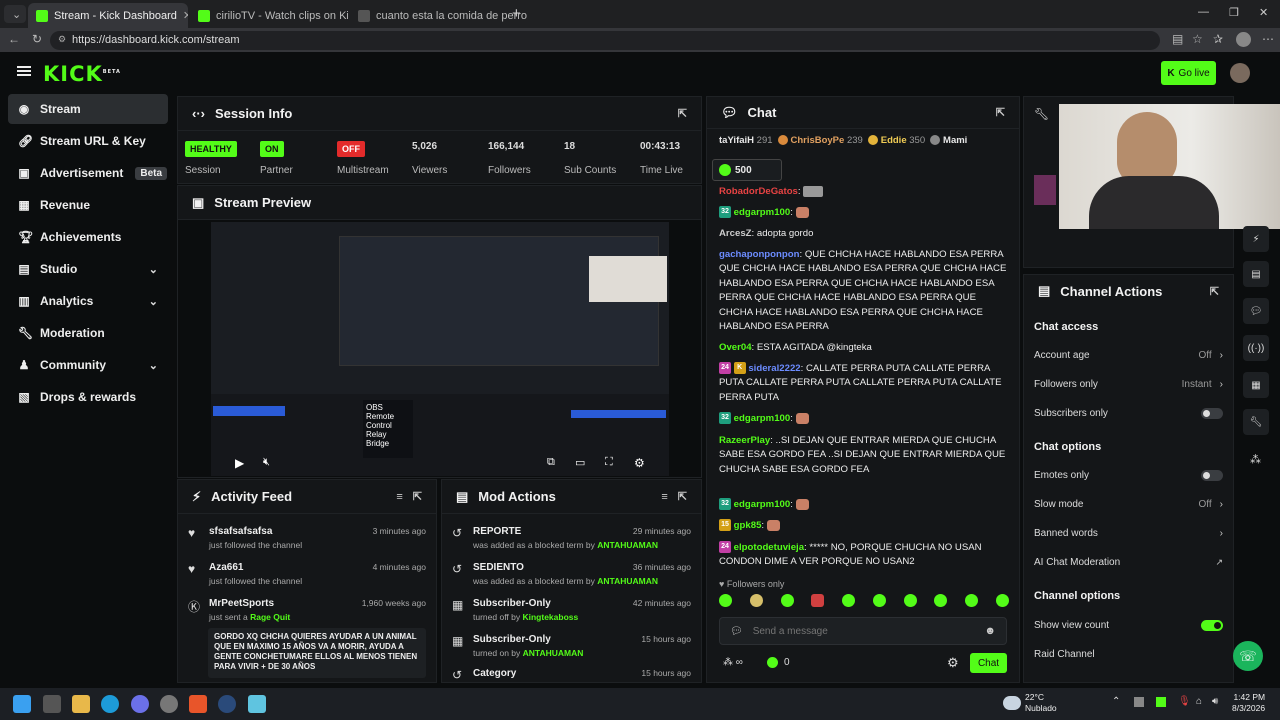 The width and height of the screenshot is (1280, 720). I want to click on network-icon: ⌂, so click(1199, 701).